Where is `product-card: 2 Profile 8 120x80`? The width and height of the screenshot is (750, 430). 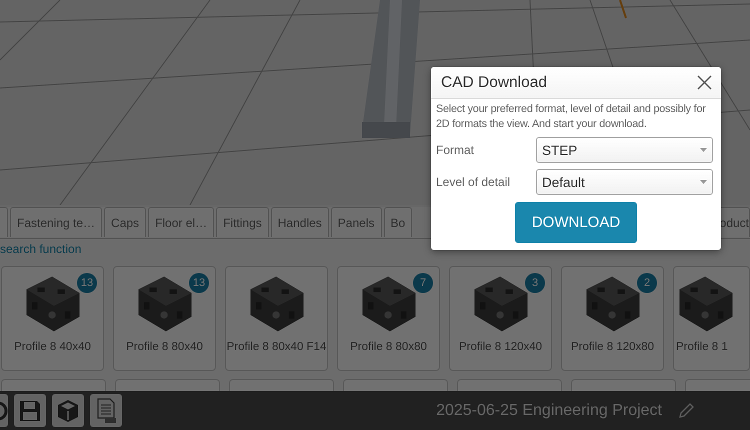 product-card: 2 Profile 8 120x80 is located at coordinates (612, 318).